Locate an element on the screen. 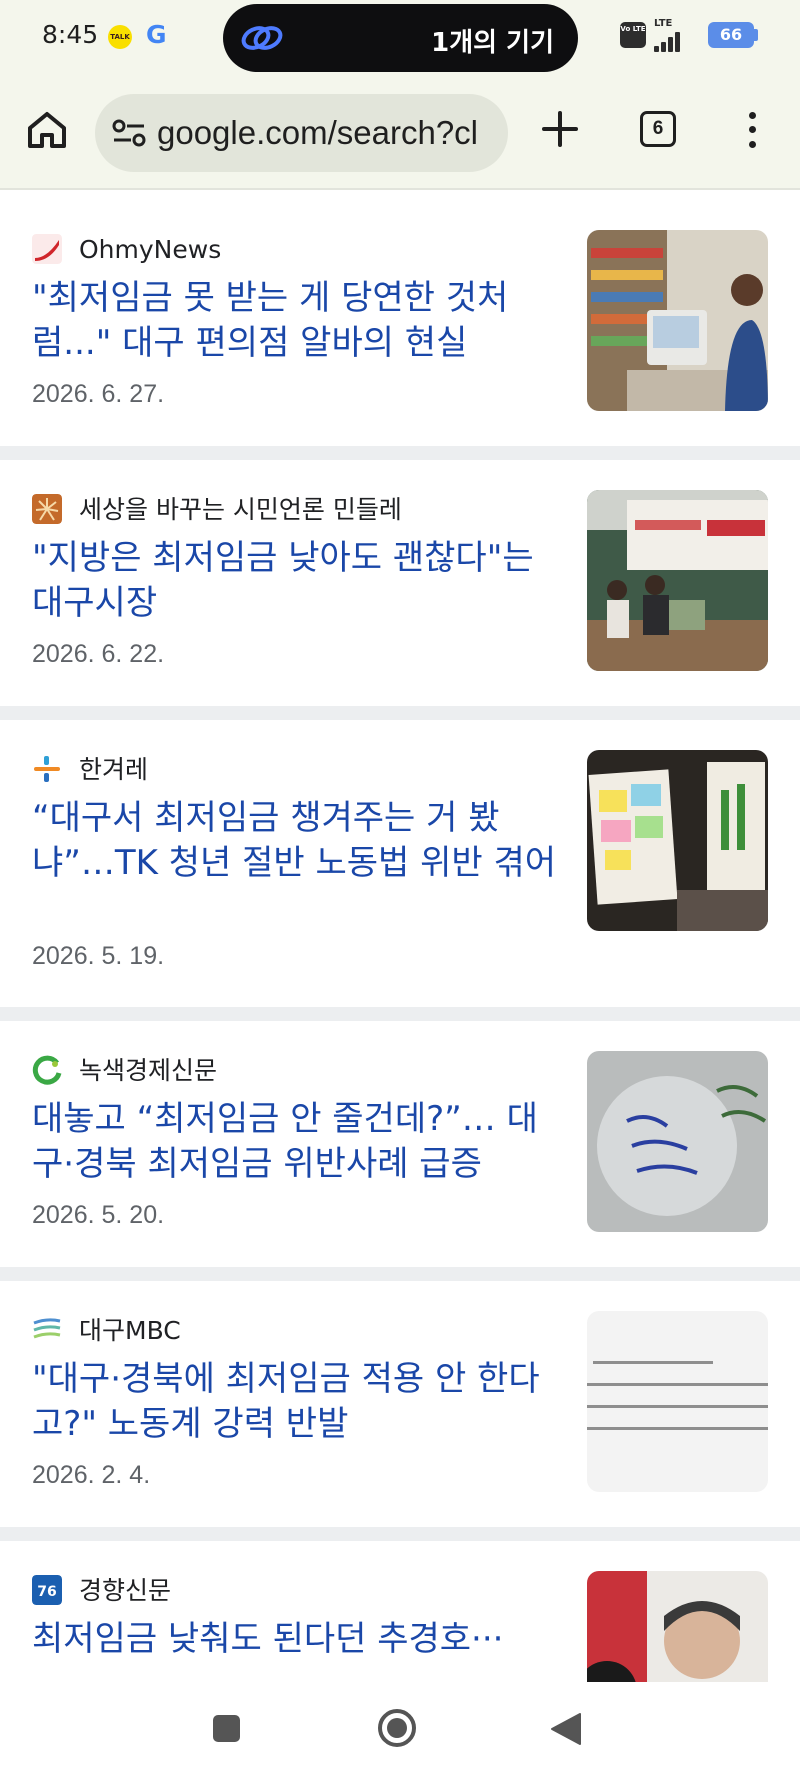 Image resolution: width=800 pixels, height=1778 pixels. more-menu-icon is located at coordinates (752, 130).